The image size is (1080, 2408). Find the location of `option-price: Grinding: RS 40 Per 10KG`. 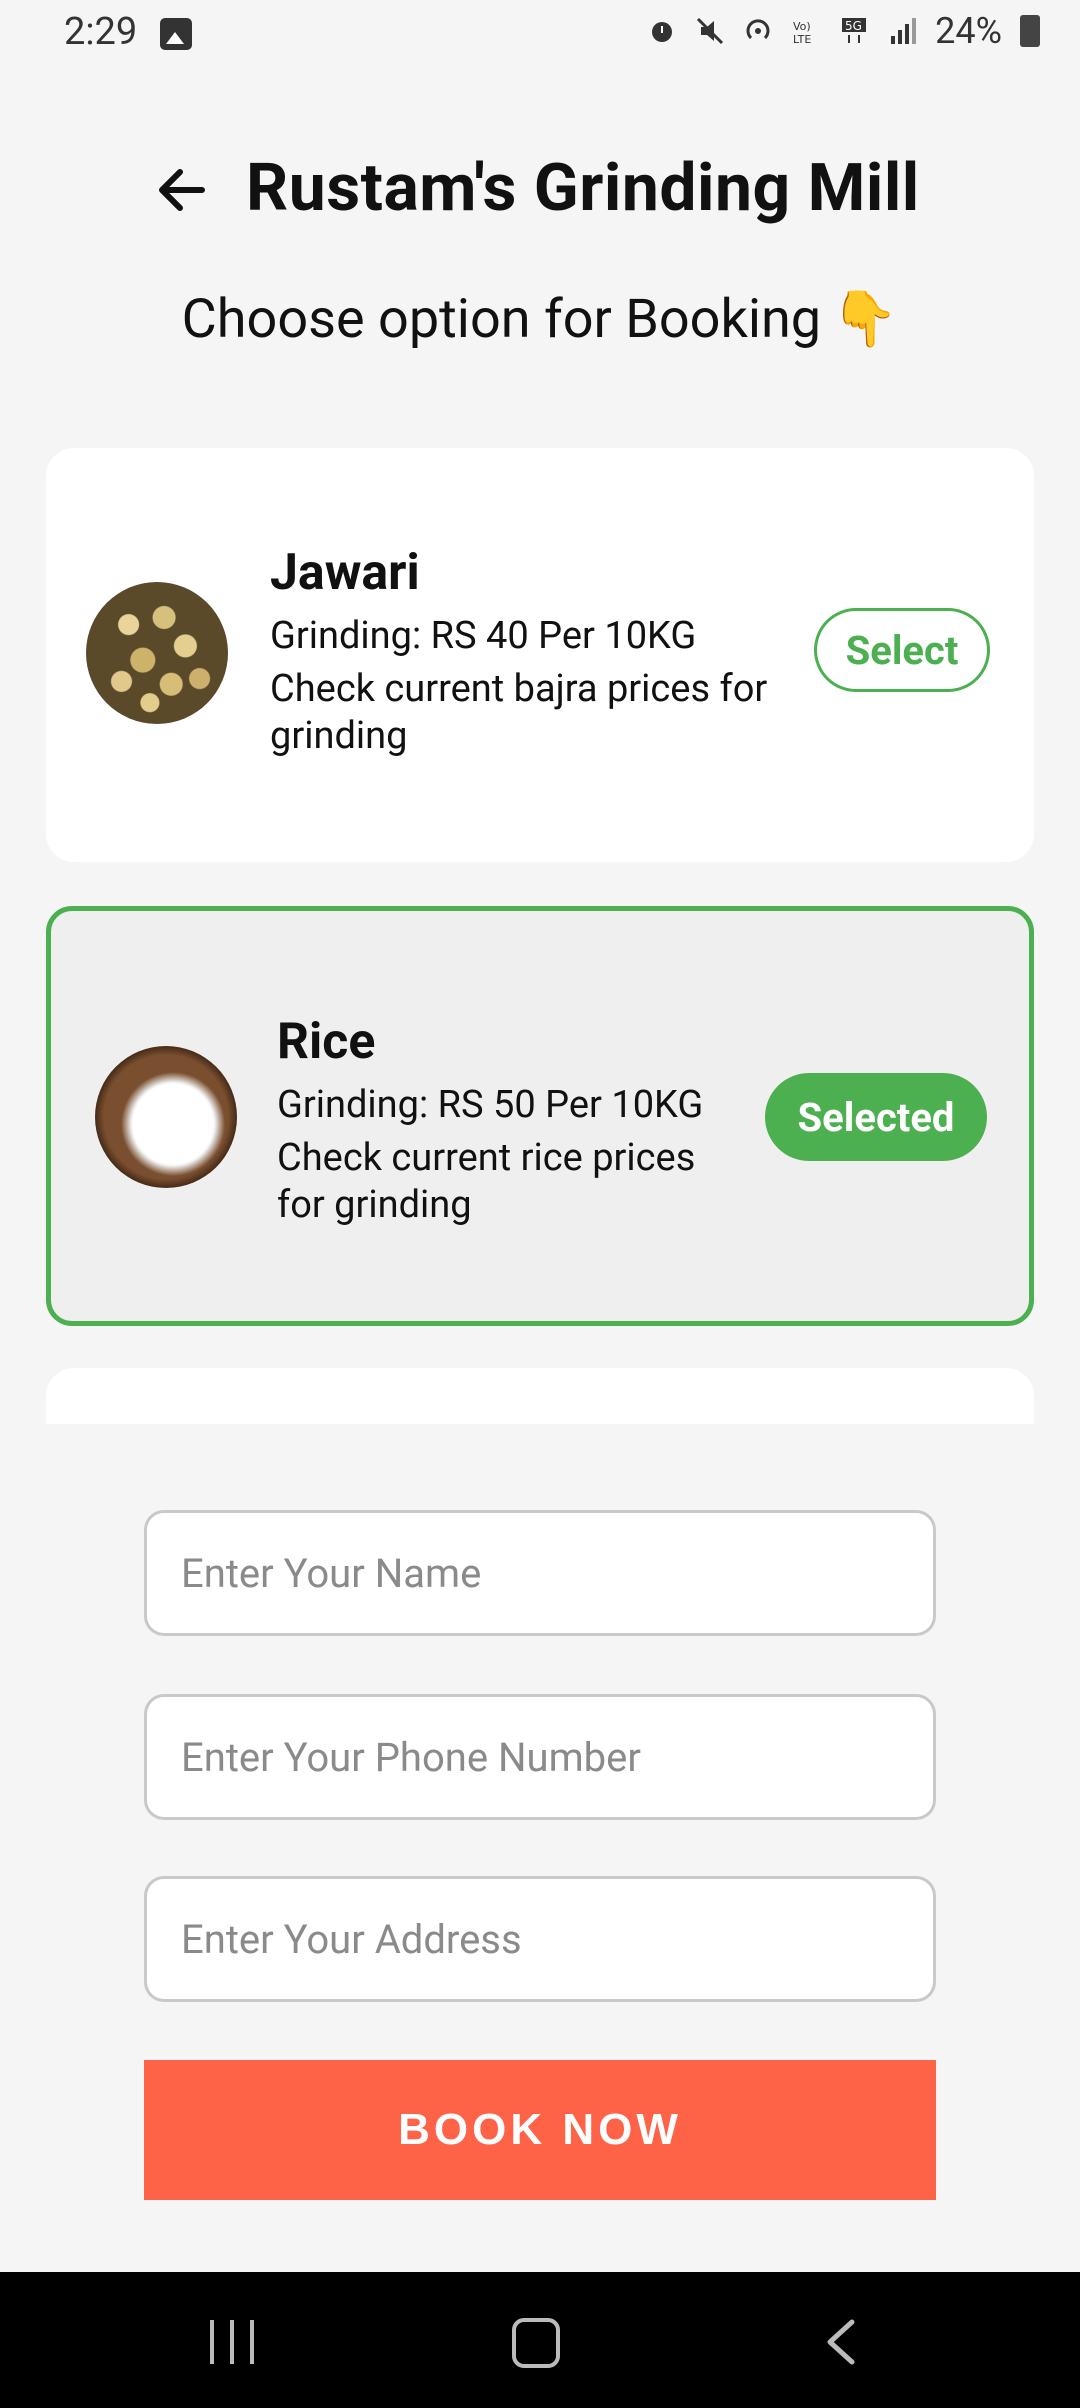

option-price: Grinding: RS 40 Per 10KG is located at coordinates (483, 636).